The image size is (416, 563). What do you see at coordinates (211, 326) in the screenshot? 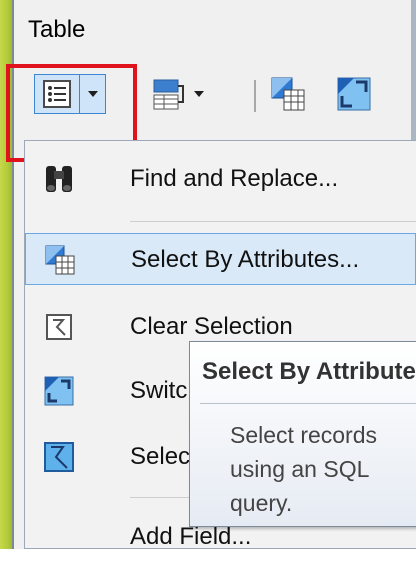
I see `menu-item-label: Clear Selection` at bounding box center [211, 326].